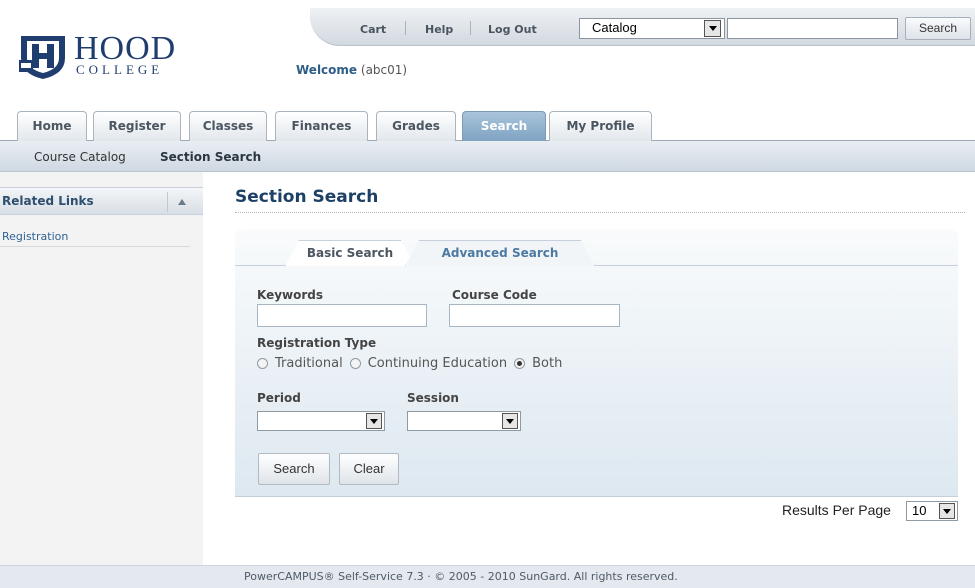 The height and width of the screenshot is (588, 975). I want to click on sub-navigation: Course Catalog Section Search, so click(487, 156).